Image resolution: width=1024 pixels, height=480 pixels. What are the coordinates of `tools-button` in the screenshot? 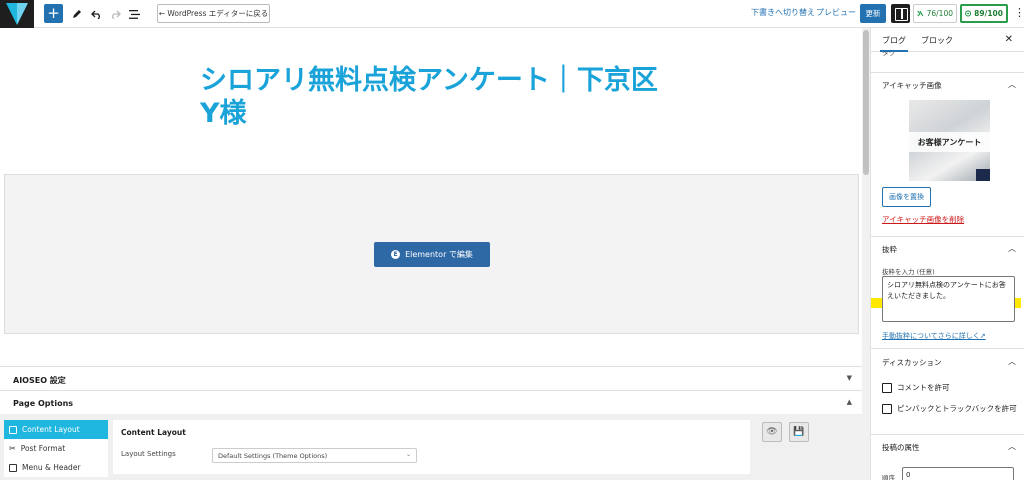 It's located at (77, 14).